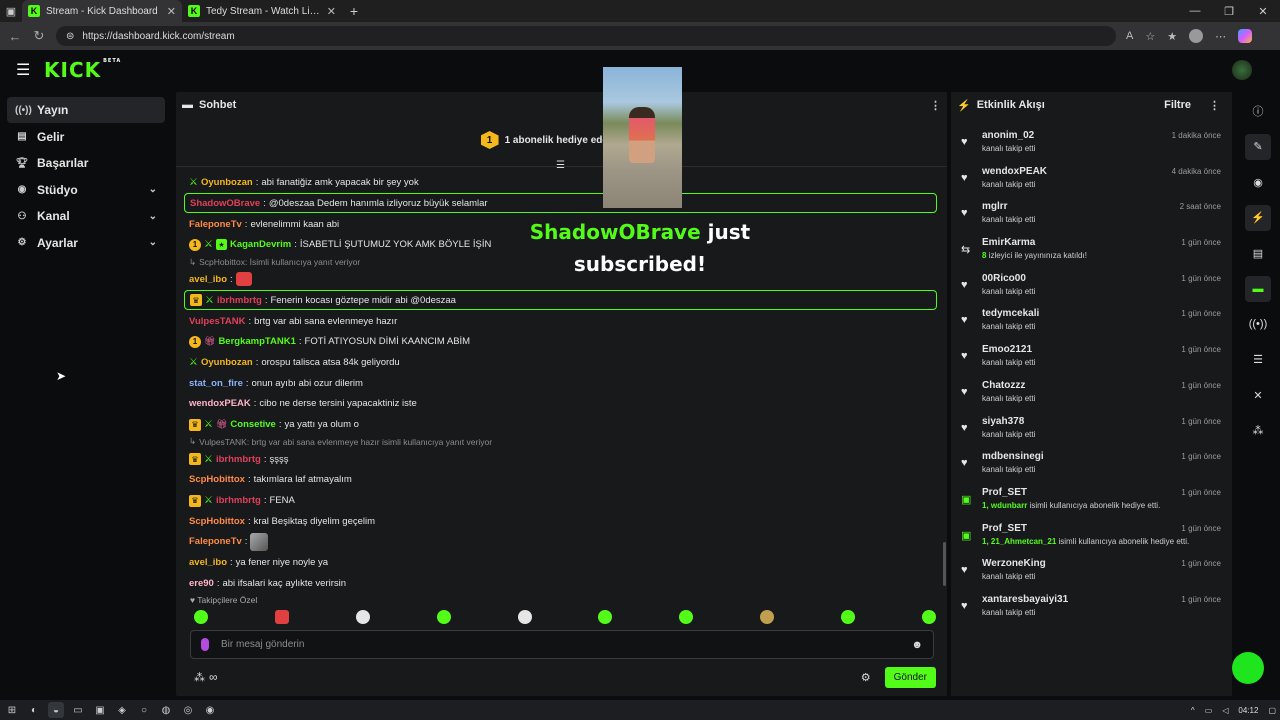  Describe the element at coordinates (1150, 36) in the screenshot. I see `favorite-star-icon: ☆` at that location.